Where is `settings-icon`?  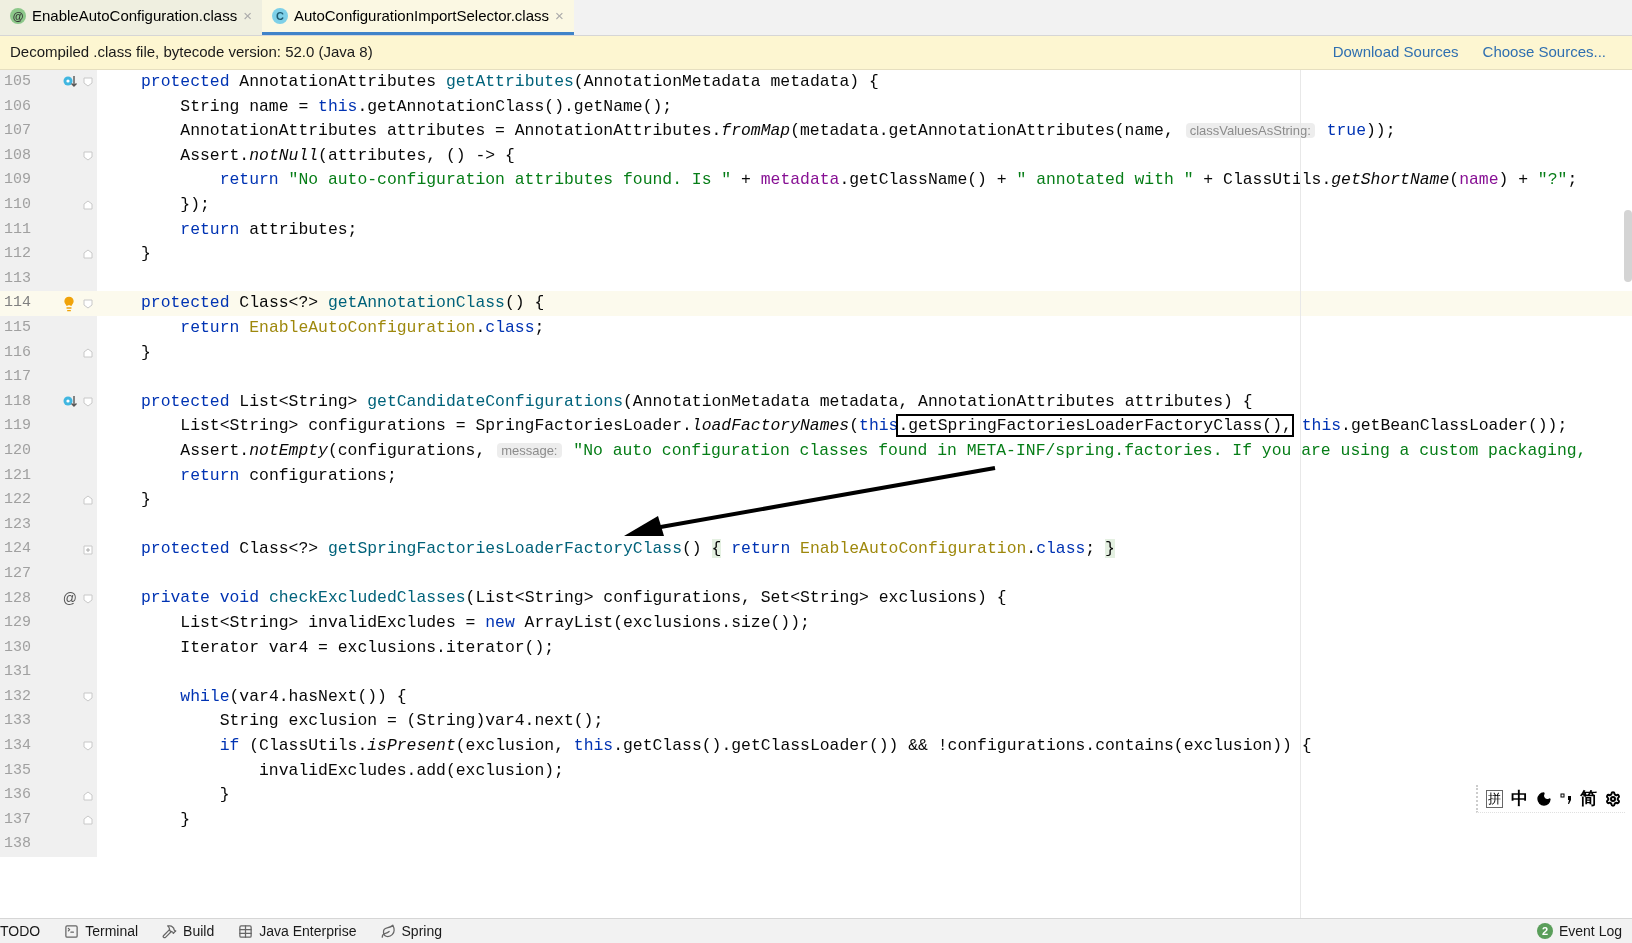
settings-icon is located at coordinates (1613, 798).